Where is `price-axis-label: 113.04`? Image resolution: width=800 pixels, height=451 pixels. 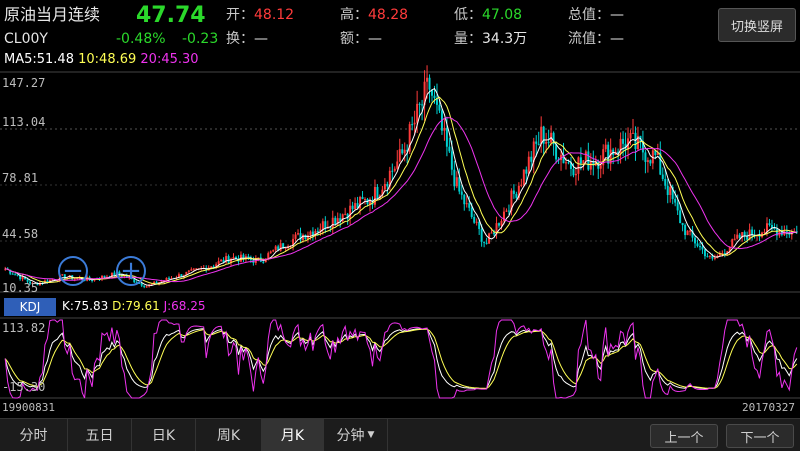 price-axis-label: 113.04 is located at coordinates (24, 122).